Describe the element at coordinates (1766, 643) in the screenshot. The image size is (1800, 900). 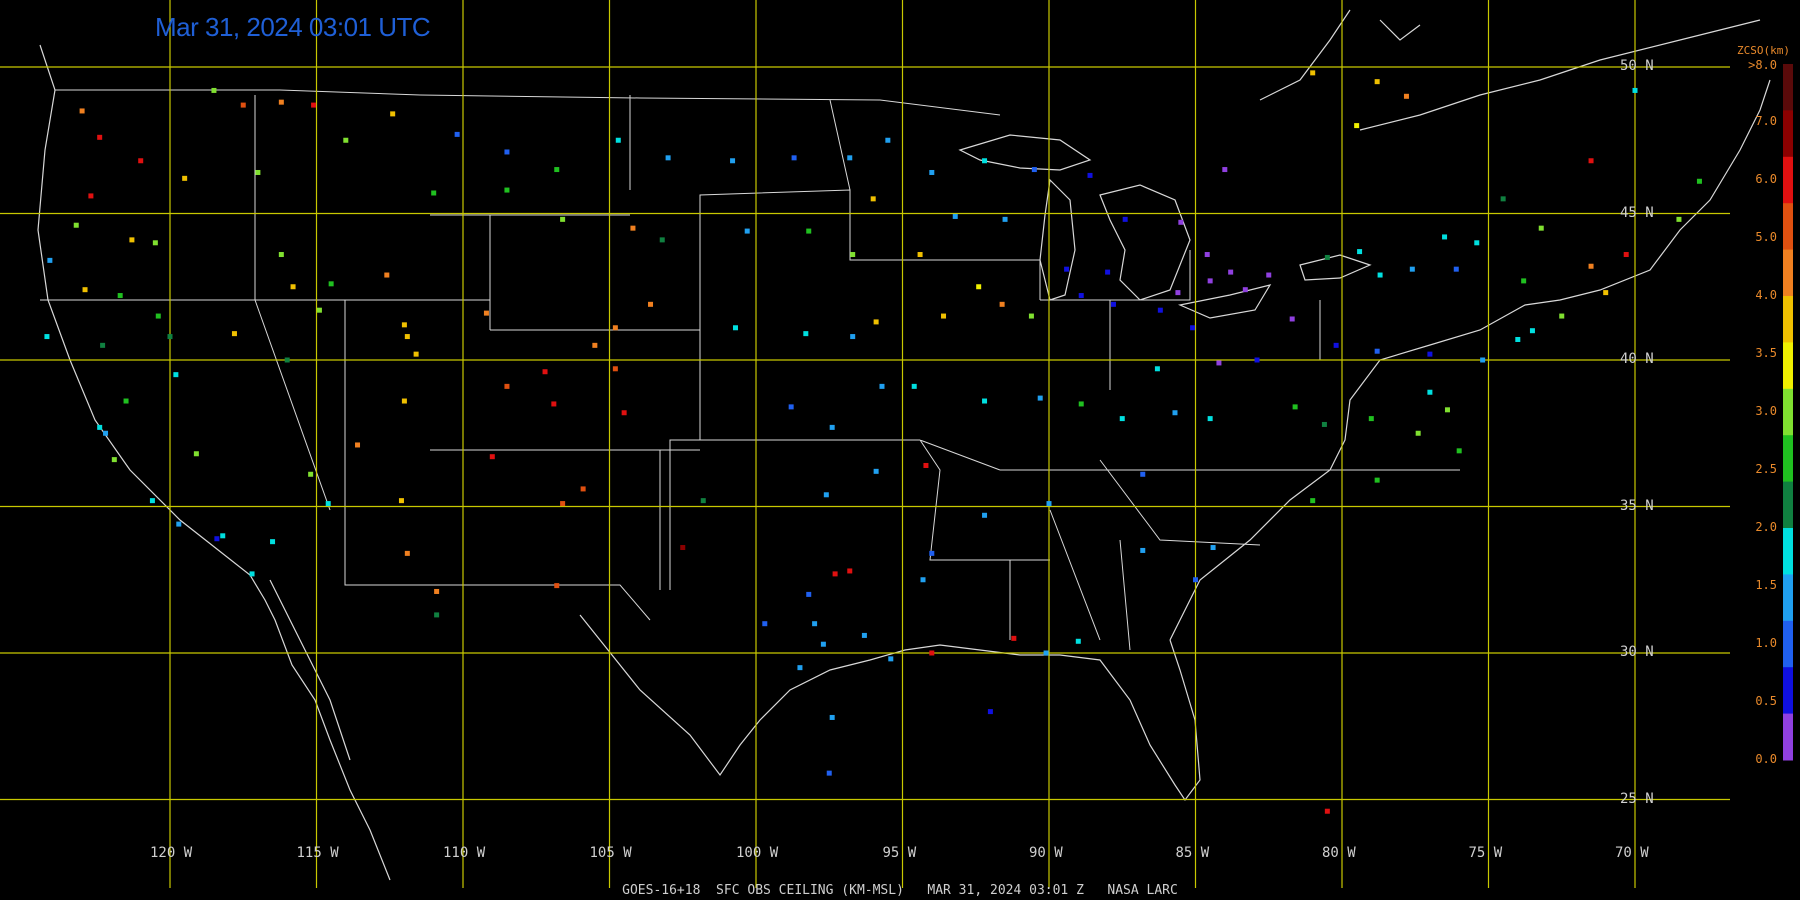
I see `scale-label: 1.0` at that location.